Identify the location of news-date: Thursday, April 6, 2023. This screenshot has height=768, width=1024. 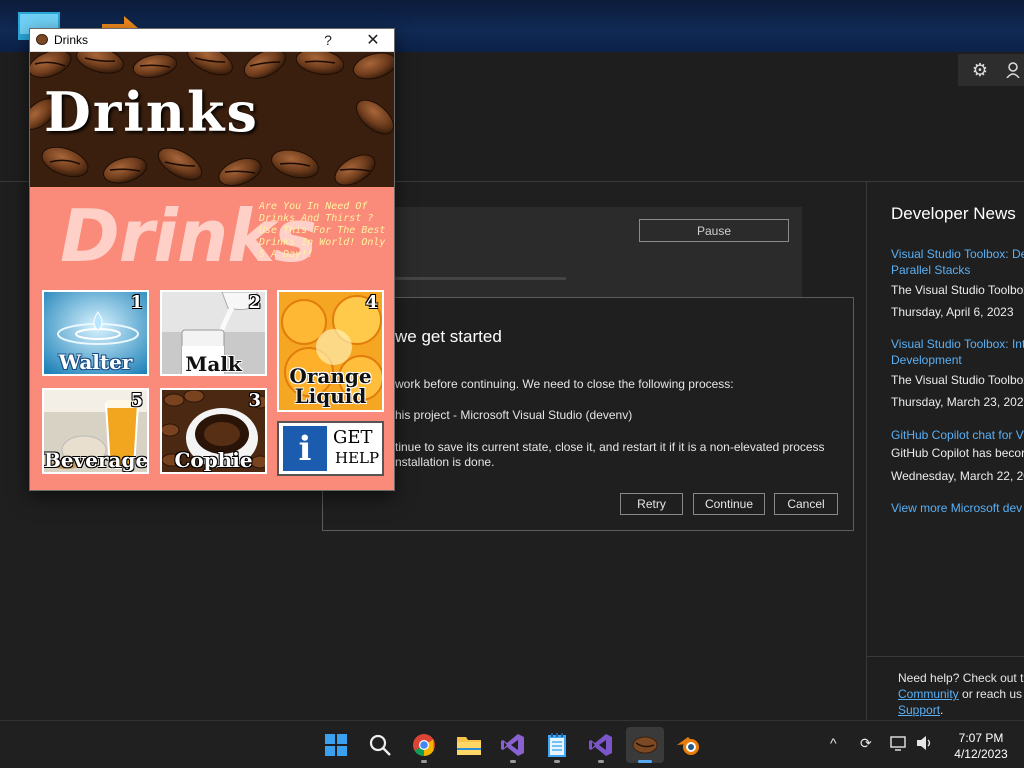
(952, 312).